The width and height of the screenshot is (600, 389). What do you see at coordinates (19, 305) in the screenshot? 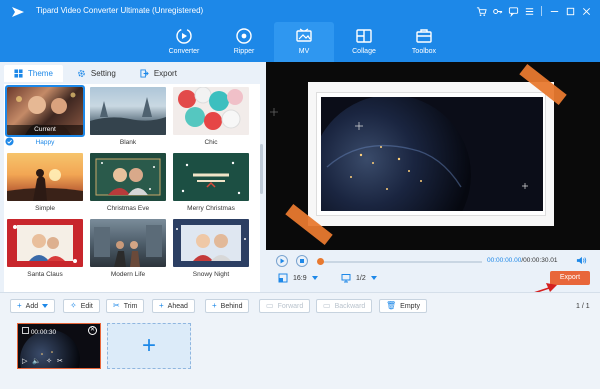
I see `plus-icon: +` at bounding box center [19, 305].